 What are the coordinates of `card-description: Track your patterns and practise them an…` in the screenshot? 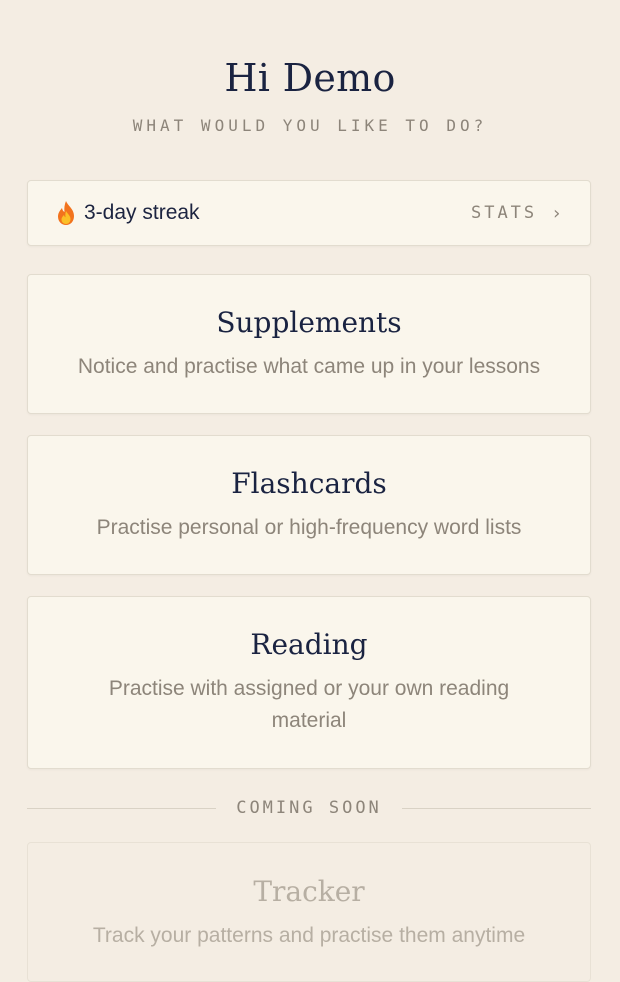 It's located at (309, 935).